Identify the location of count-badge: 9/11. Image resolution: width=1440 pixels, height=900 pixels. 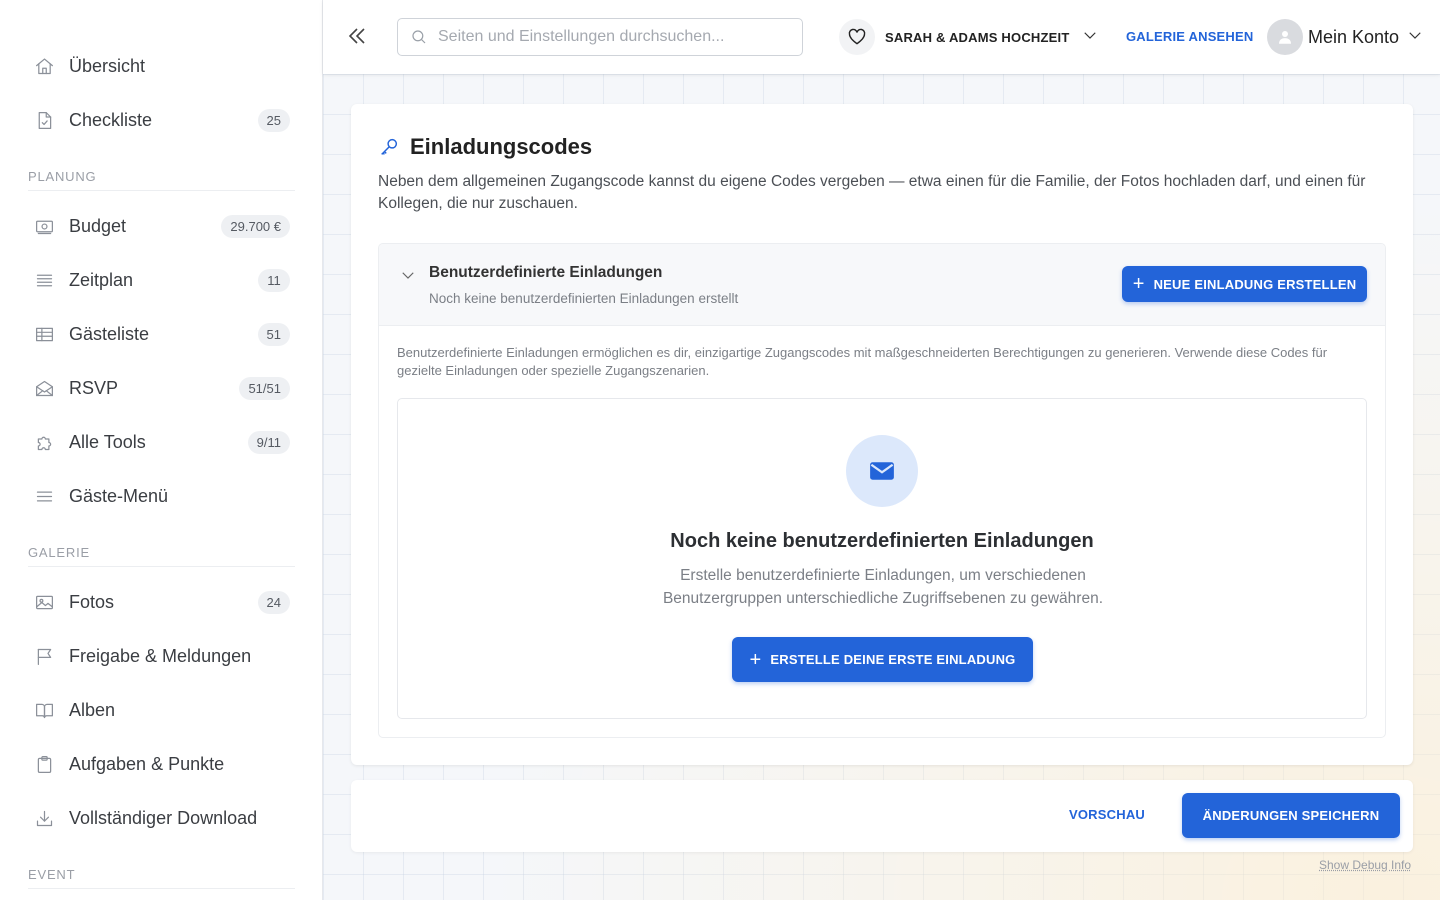
(268, 442).